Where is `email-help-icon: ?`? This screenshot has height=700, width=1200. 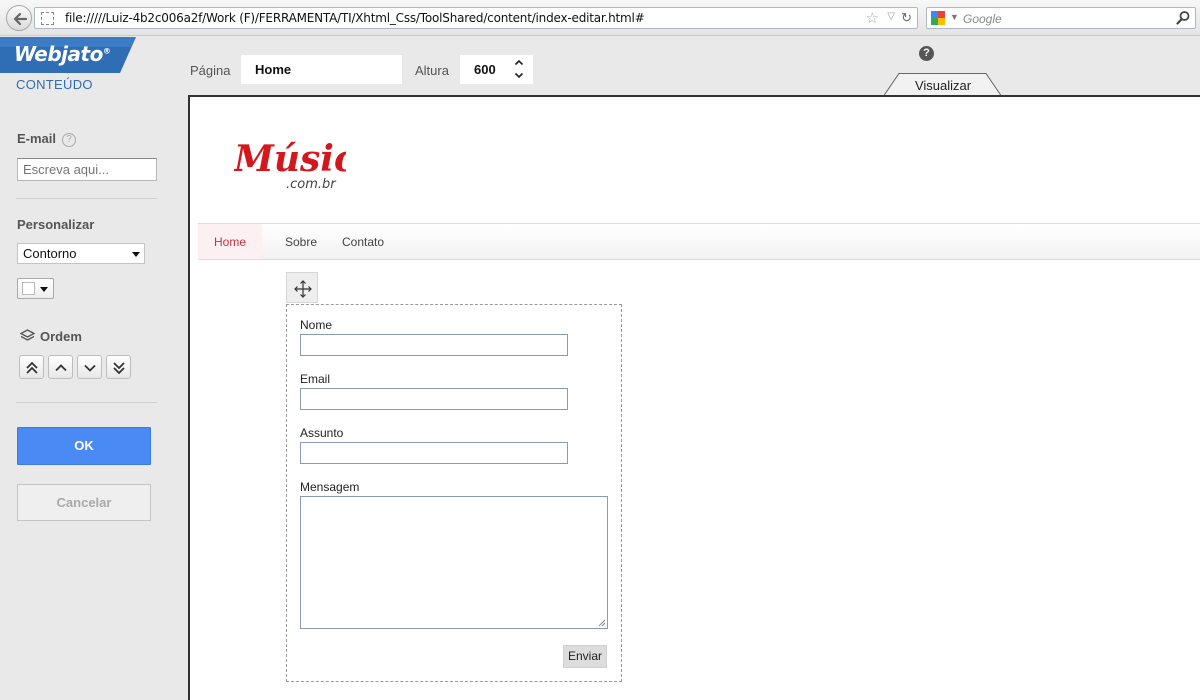
email-help-icon: ? is located at coordinates (69, 140).